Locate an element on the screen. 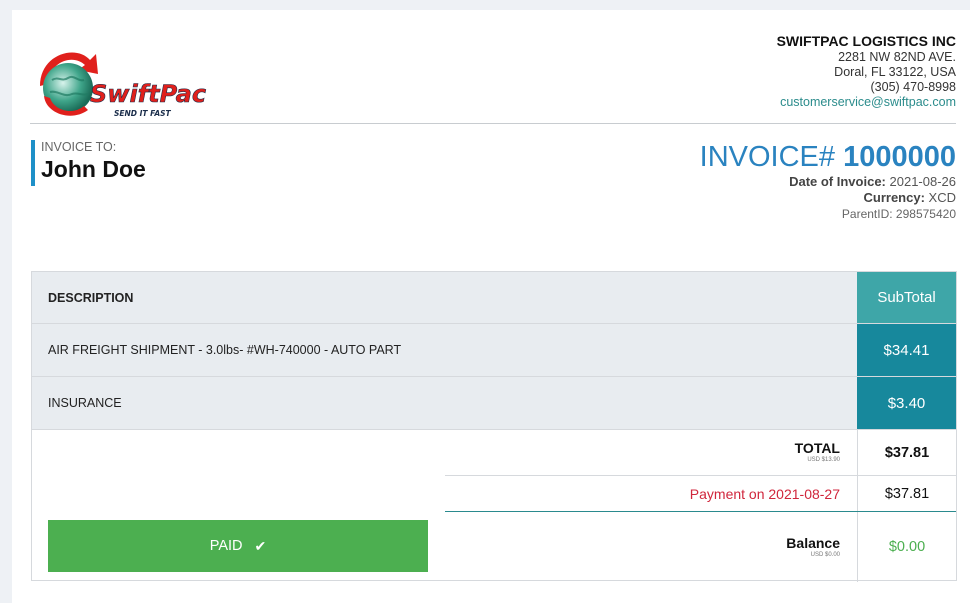  invoice-currency-label: Currency: is located at coordinates (894, 197).